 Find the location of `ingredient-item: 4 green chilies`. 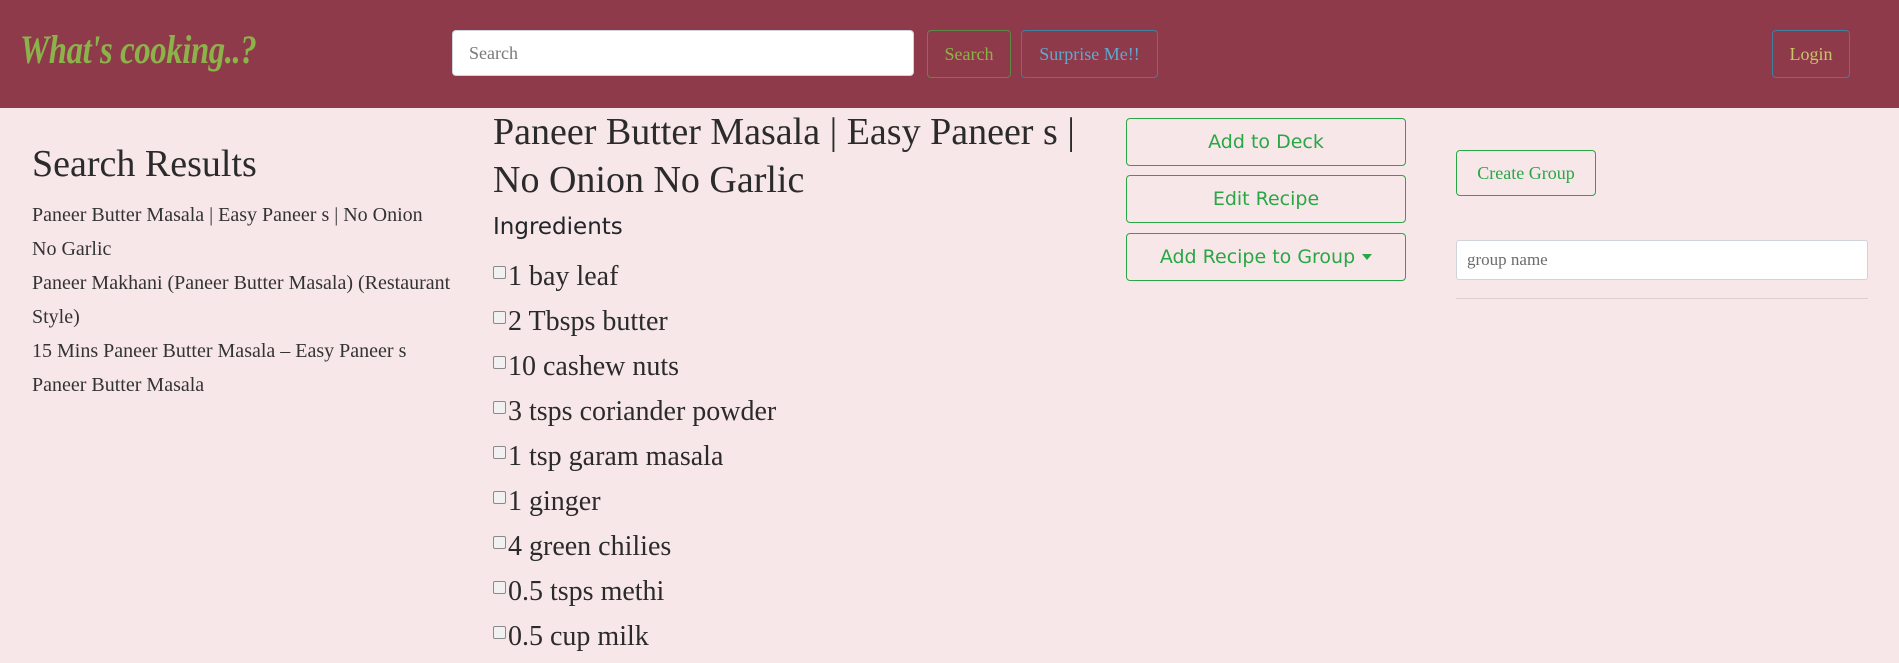

ingredient-item: 4 green chilies is located at coordinates (634, 546).